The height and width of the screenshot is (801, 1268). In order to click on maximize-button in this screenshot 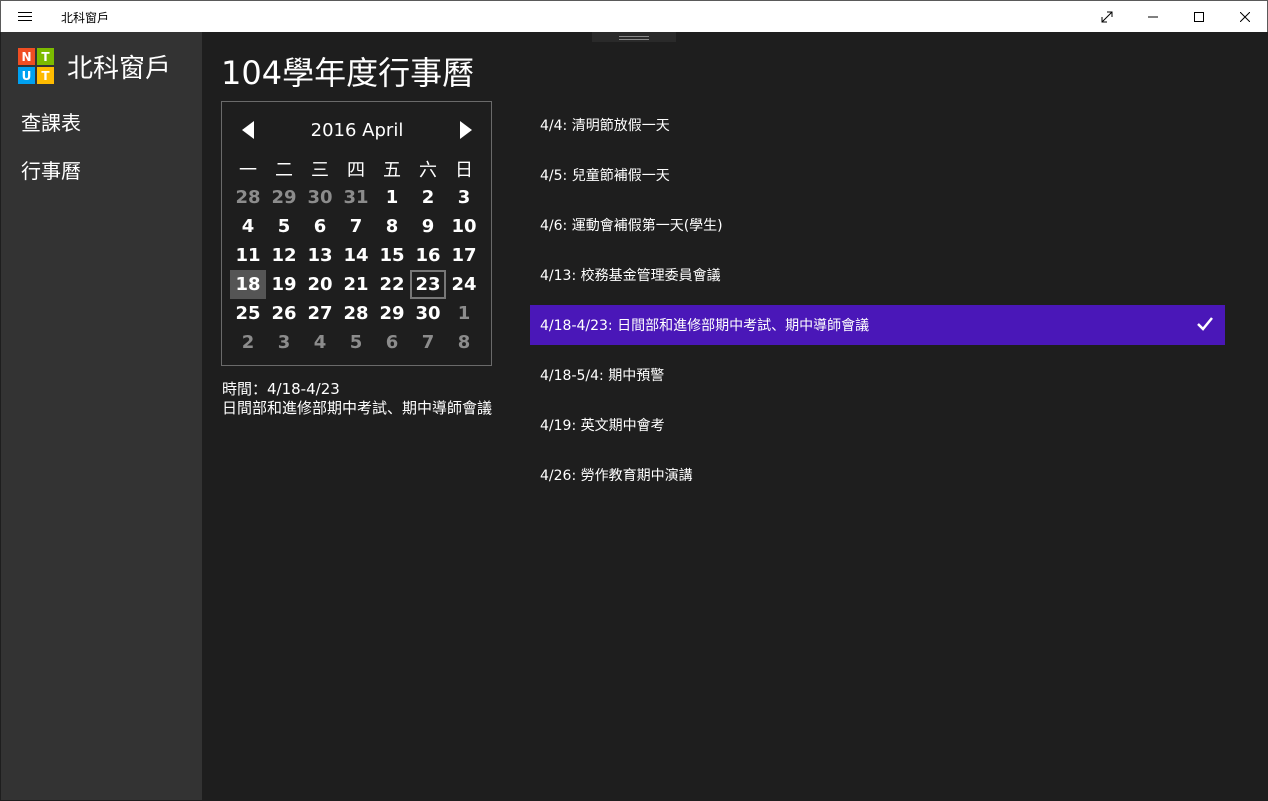, I will do `click(1199, 16)`.